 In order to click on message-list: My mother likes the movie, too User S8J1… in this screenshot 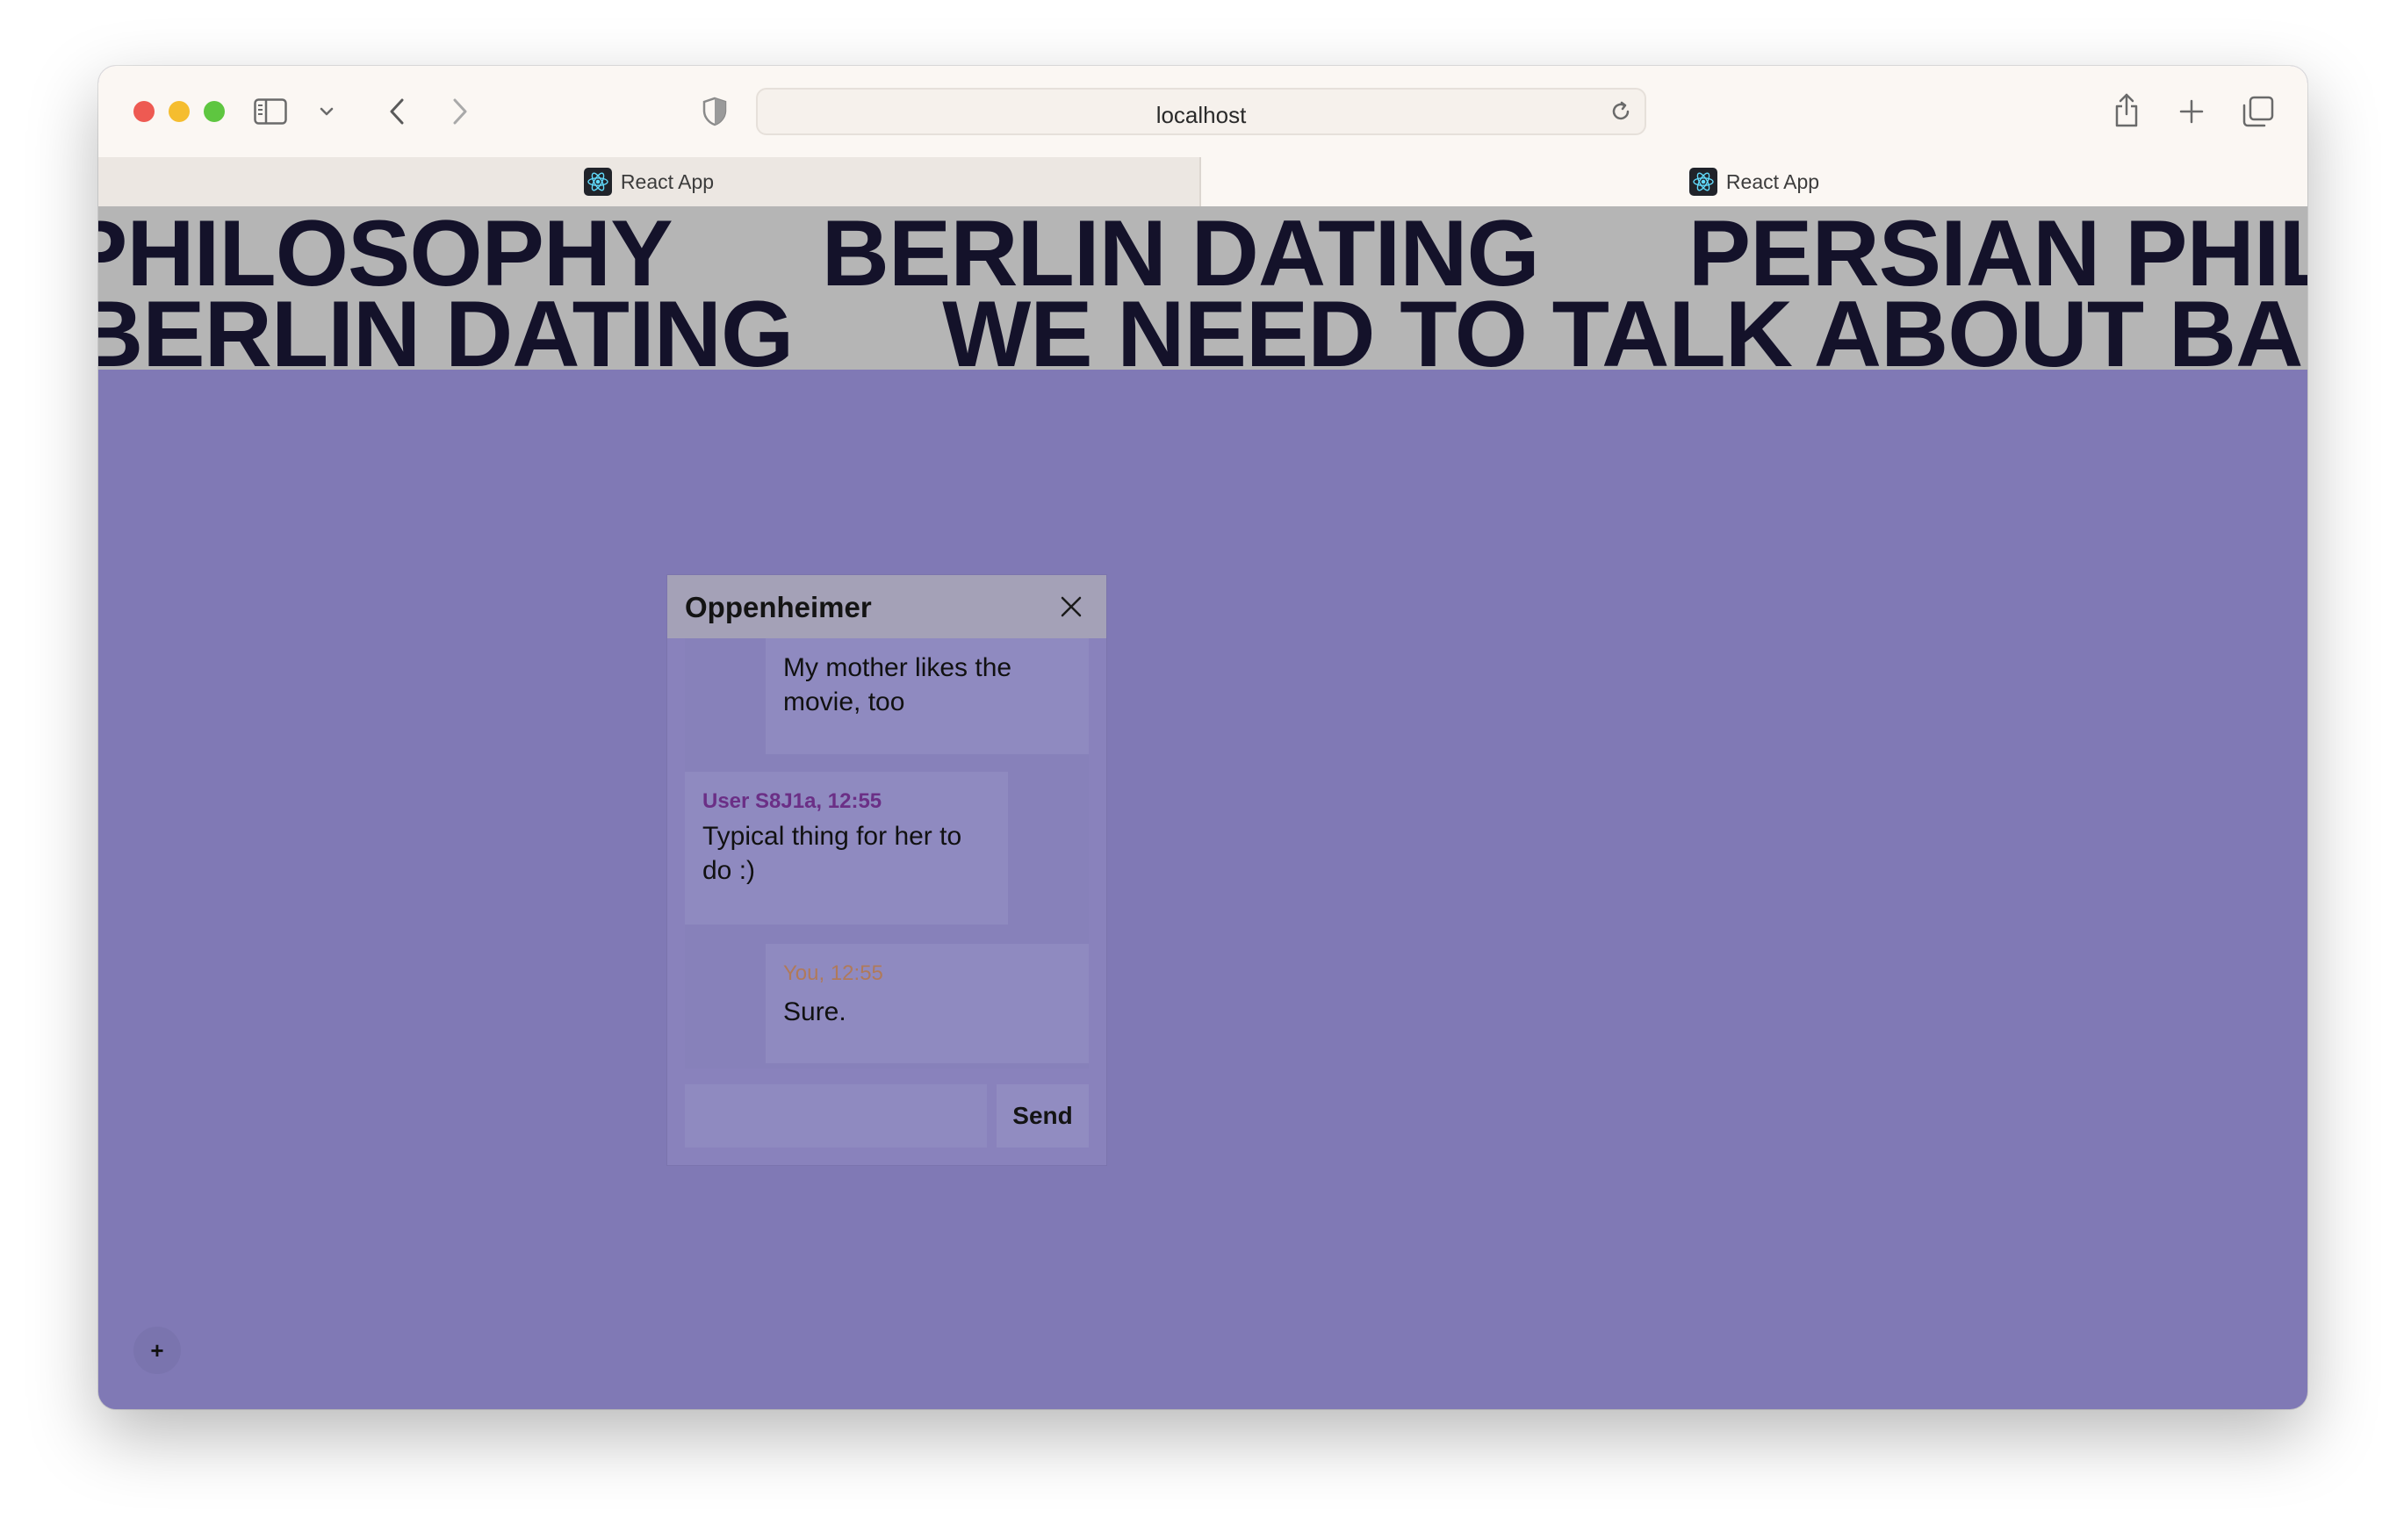, I will do `click(887, 853)`.